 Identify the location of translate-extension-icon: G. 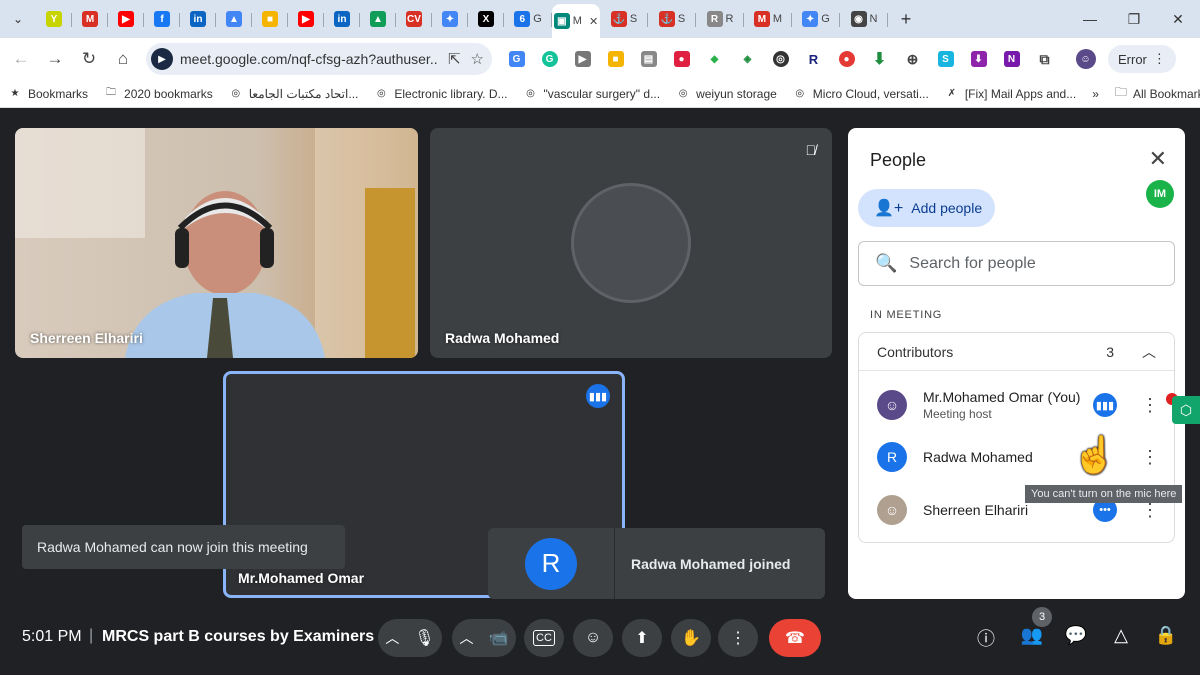
(516, 59).